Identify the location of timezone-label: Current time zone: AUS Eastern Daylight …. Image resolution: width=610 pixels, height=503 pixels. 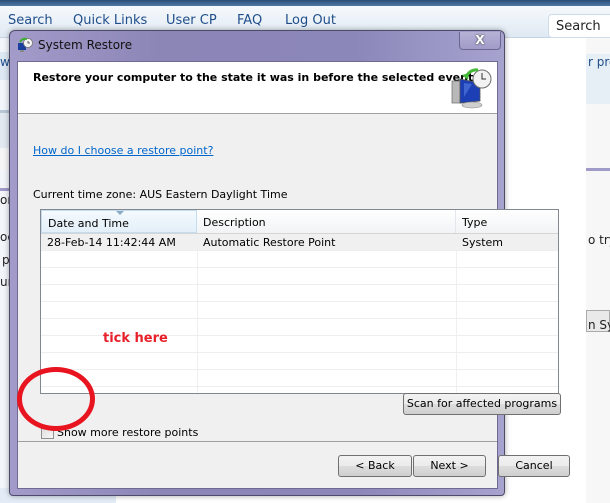
(160, 194).